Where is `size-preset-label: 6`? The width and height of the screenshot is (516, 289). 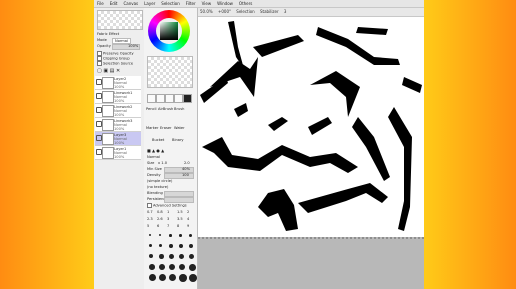
size-preset-label: 6 is located at coordinates (158, 226).